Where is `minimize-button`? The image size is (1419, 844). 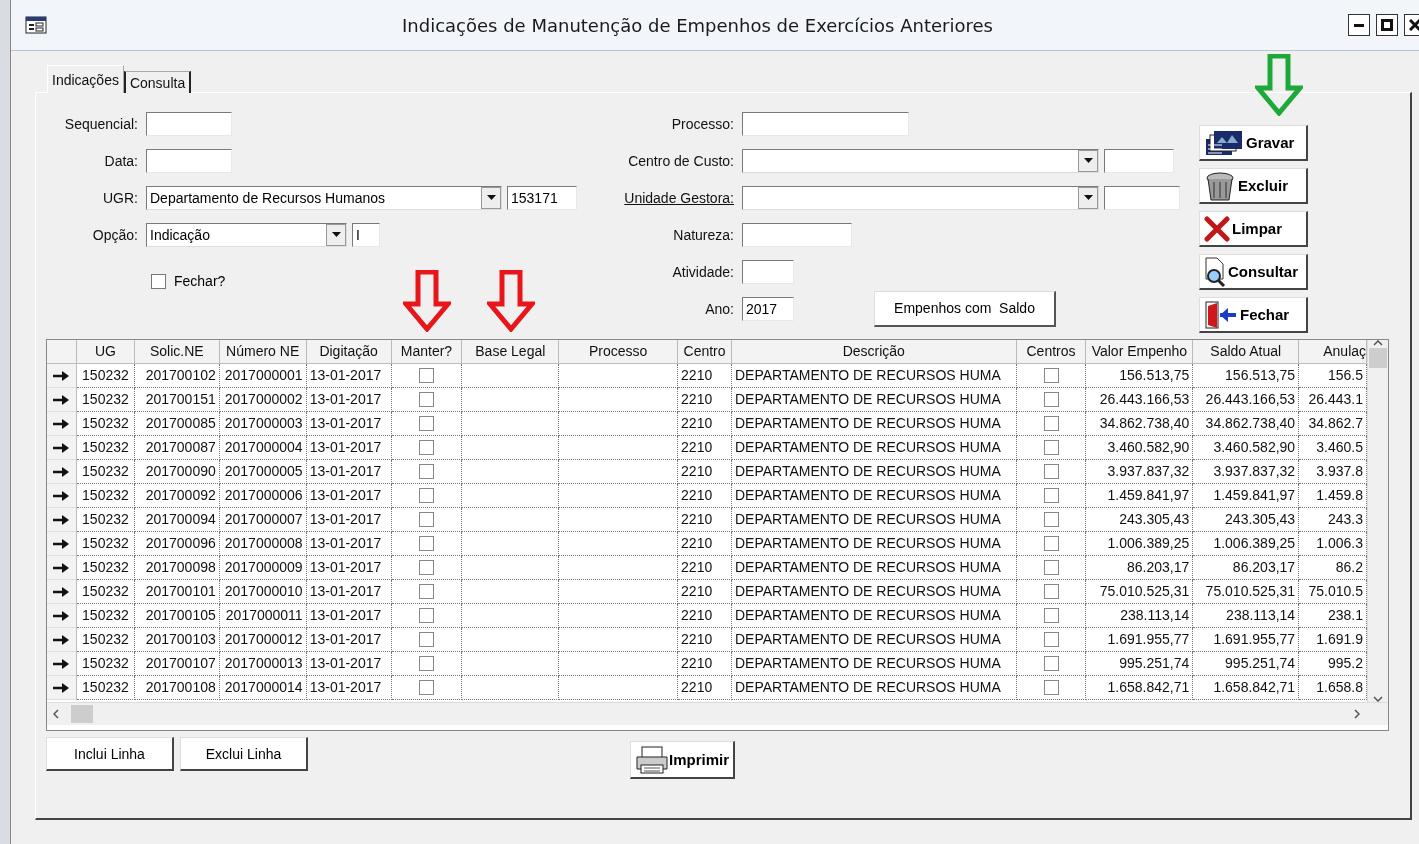
minimize-button is located at coordinates (1359, 25).